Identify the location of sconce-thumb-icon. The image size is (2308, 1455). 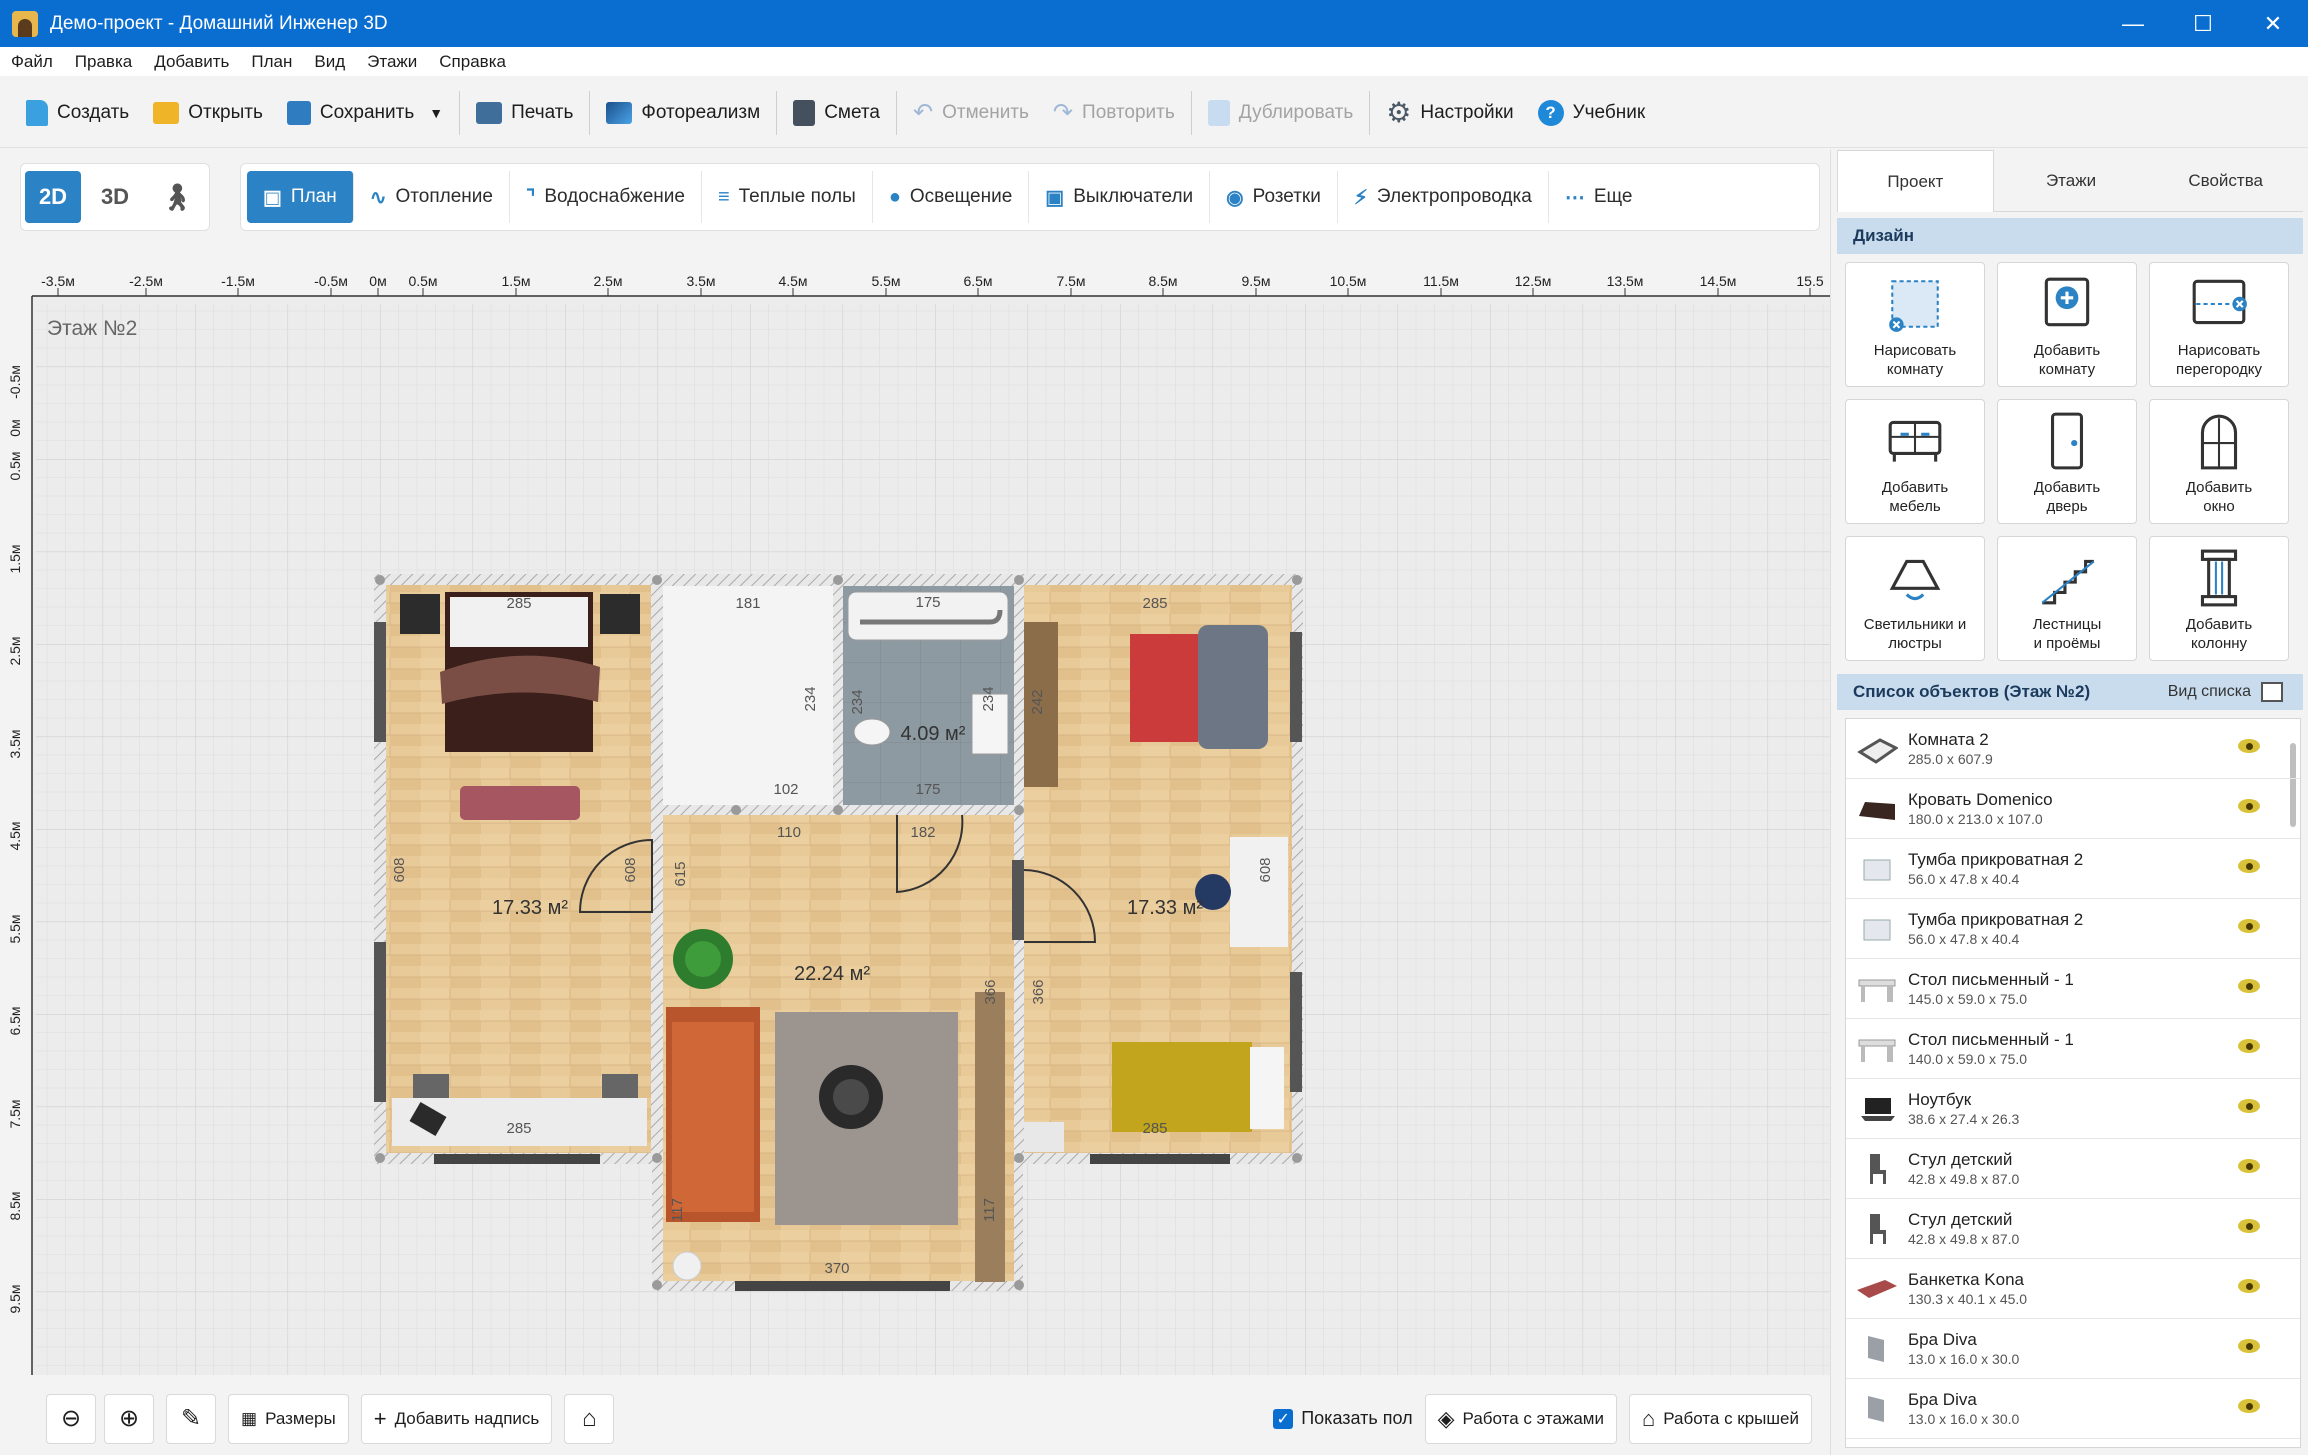
(1877, 1349).